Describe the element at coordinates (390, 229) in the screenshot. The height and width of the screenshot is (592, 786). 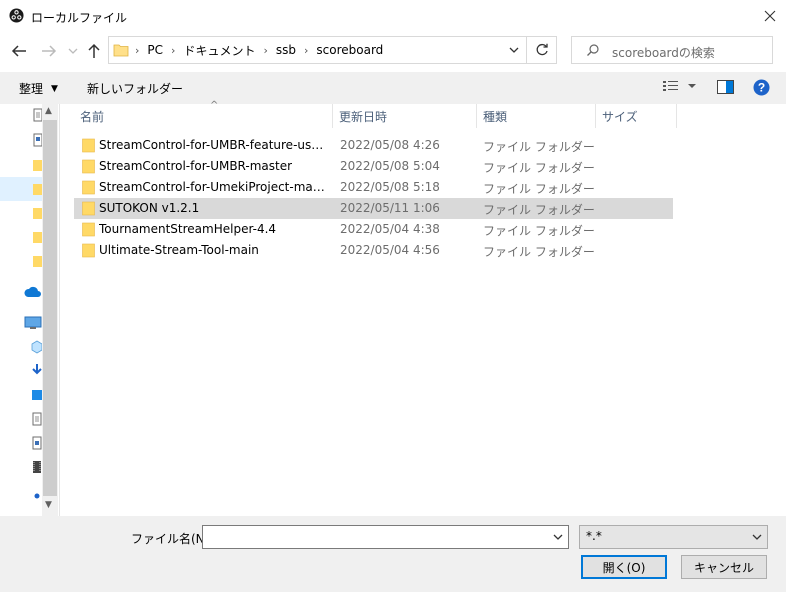
I see `file-date: 2022/05/04 4:38` at that location.